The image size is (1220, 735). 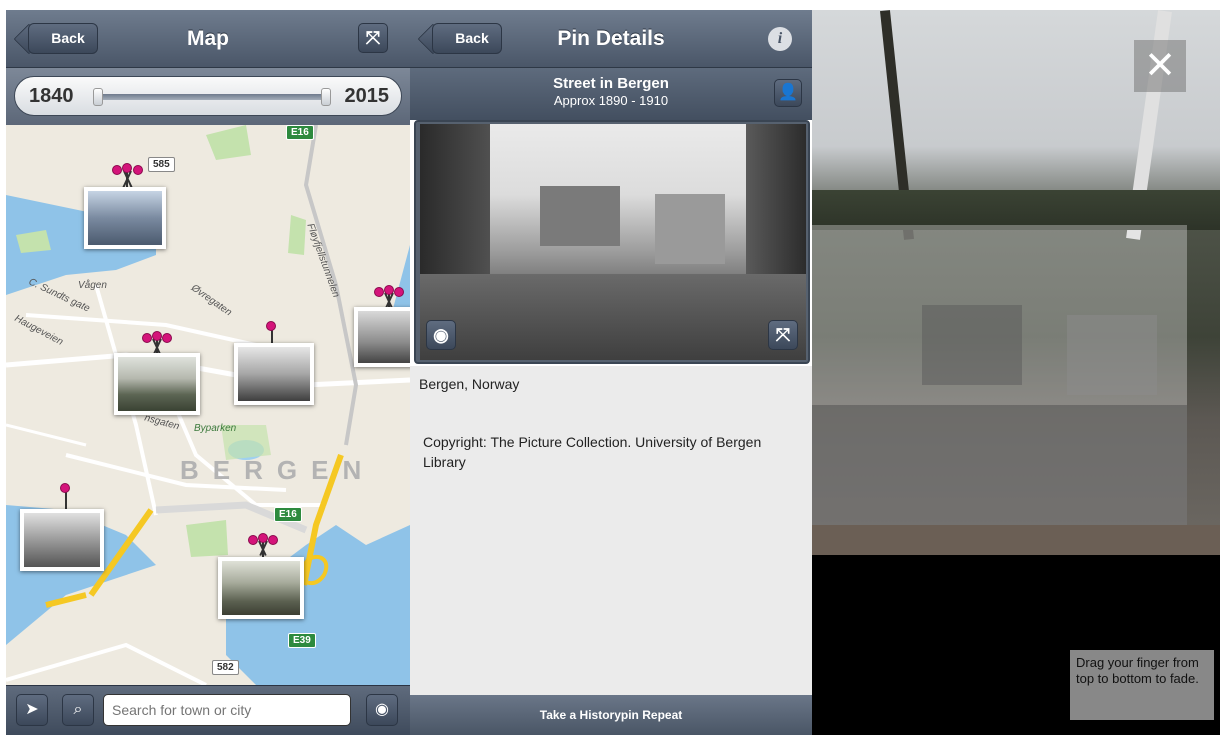 What do you see at coordinates (62, 540) in the screenshot?
I see `pin-photo-tree` at bounding box center [62, 540].